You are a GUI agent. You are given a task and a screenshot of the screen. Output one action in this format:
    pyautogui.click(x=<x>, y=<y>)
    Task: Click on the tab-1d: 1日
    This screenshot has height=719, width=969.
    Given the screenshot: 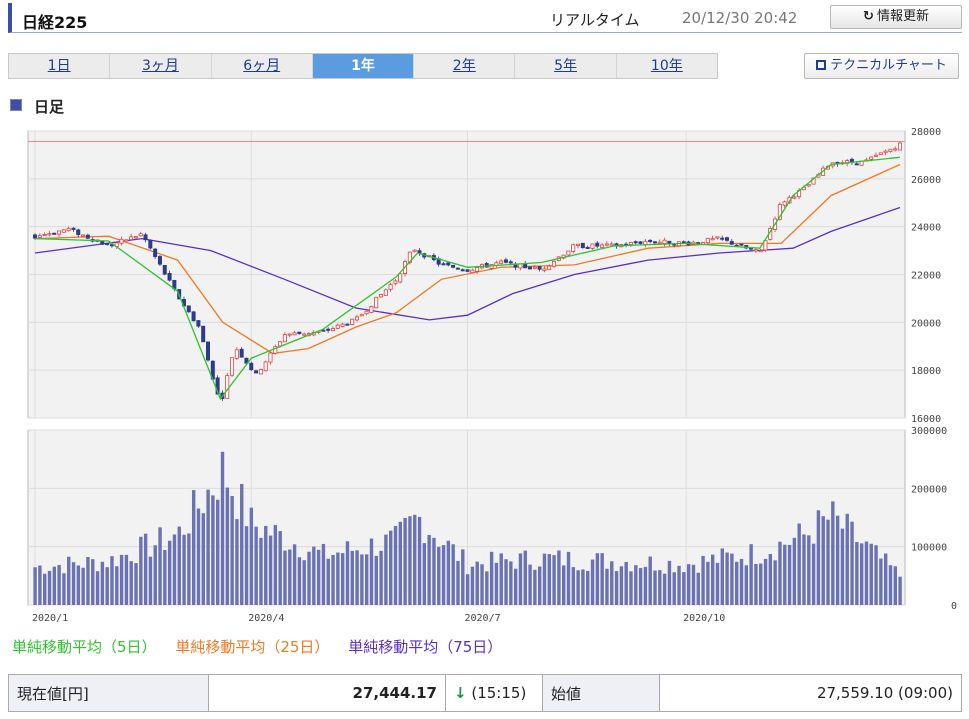 What is the action you would take?
    pyautogui.click(x=60, y=66)
    